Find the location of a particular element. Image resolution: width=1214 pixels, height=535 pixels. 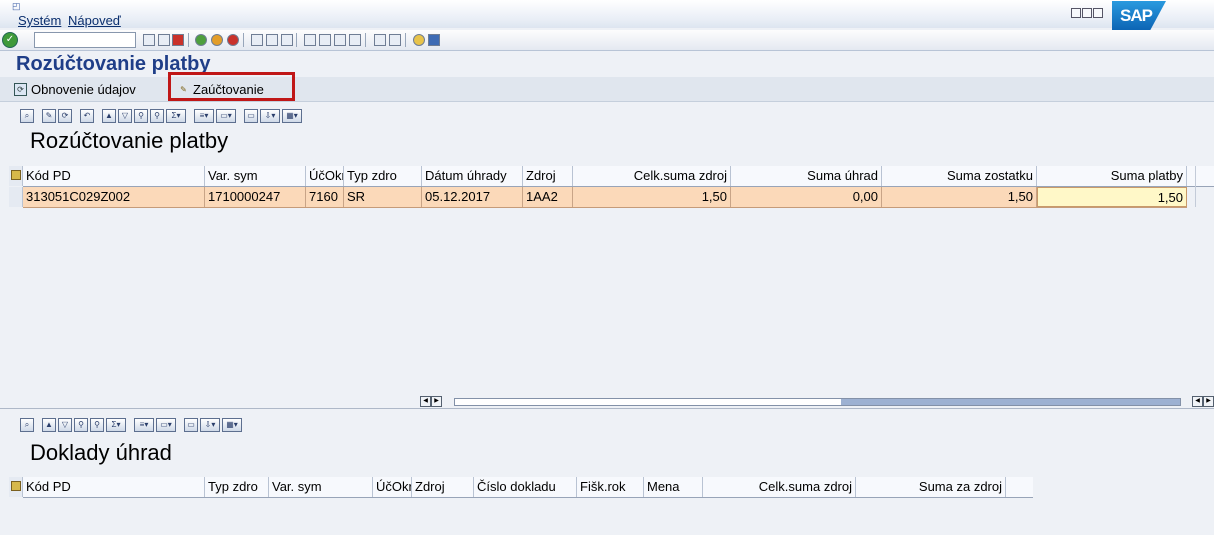

cell-var-sym: 1710000247 is located at coordinates (255, 197).